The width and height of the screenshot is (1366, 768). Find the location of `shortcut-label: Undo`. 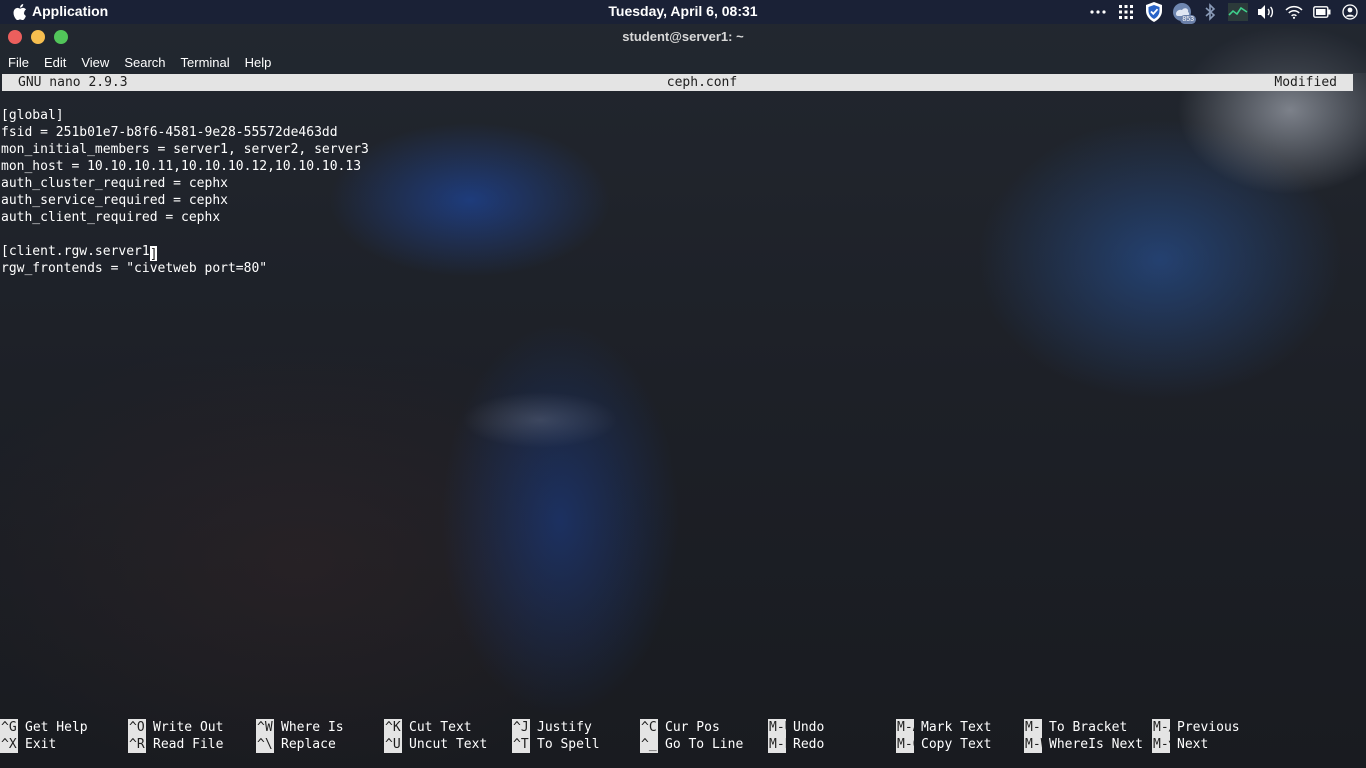

shortcut-label: Undo is located at coordinates (809, 727).